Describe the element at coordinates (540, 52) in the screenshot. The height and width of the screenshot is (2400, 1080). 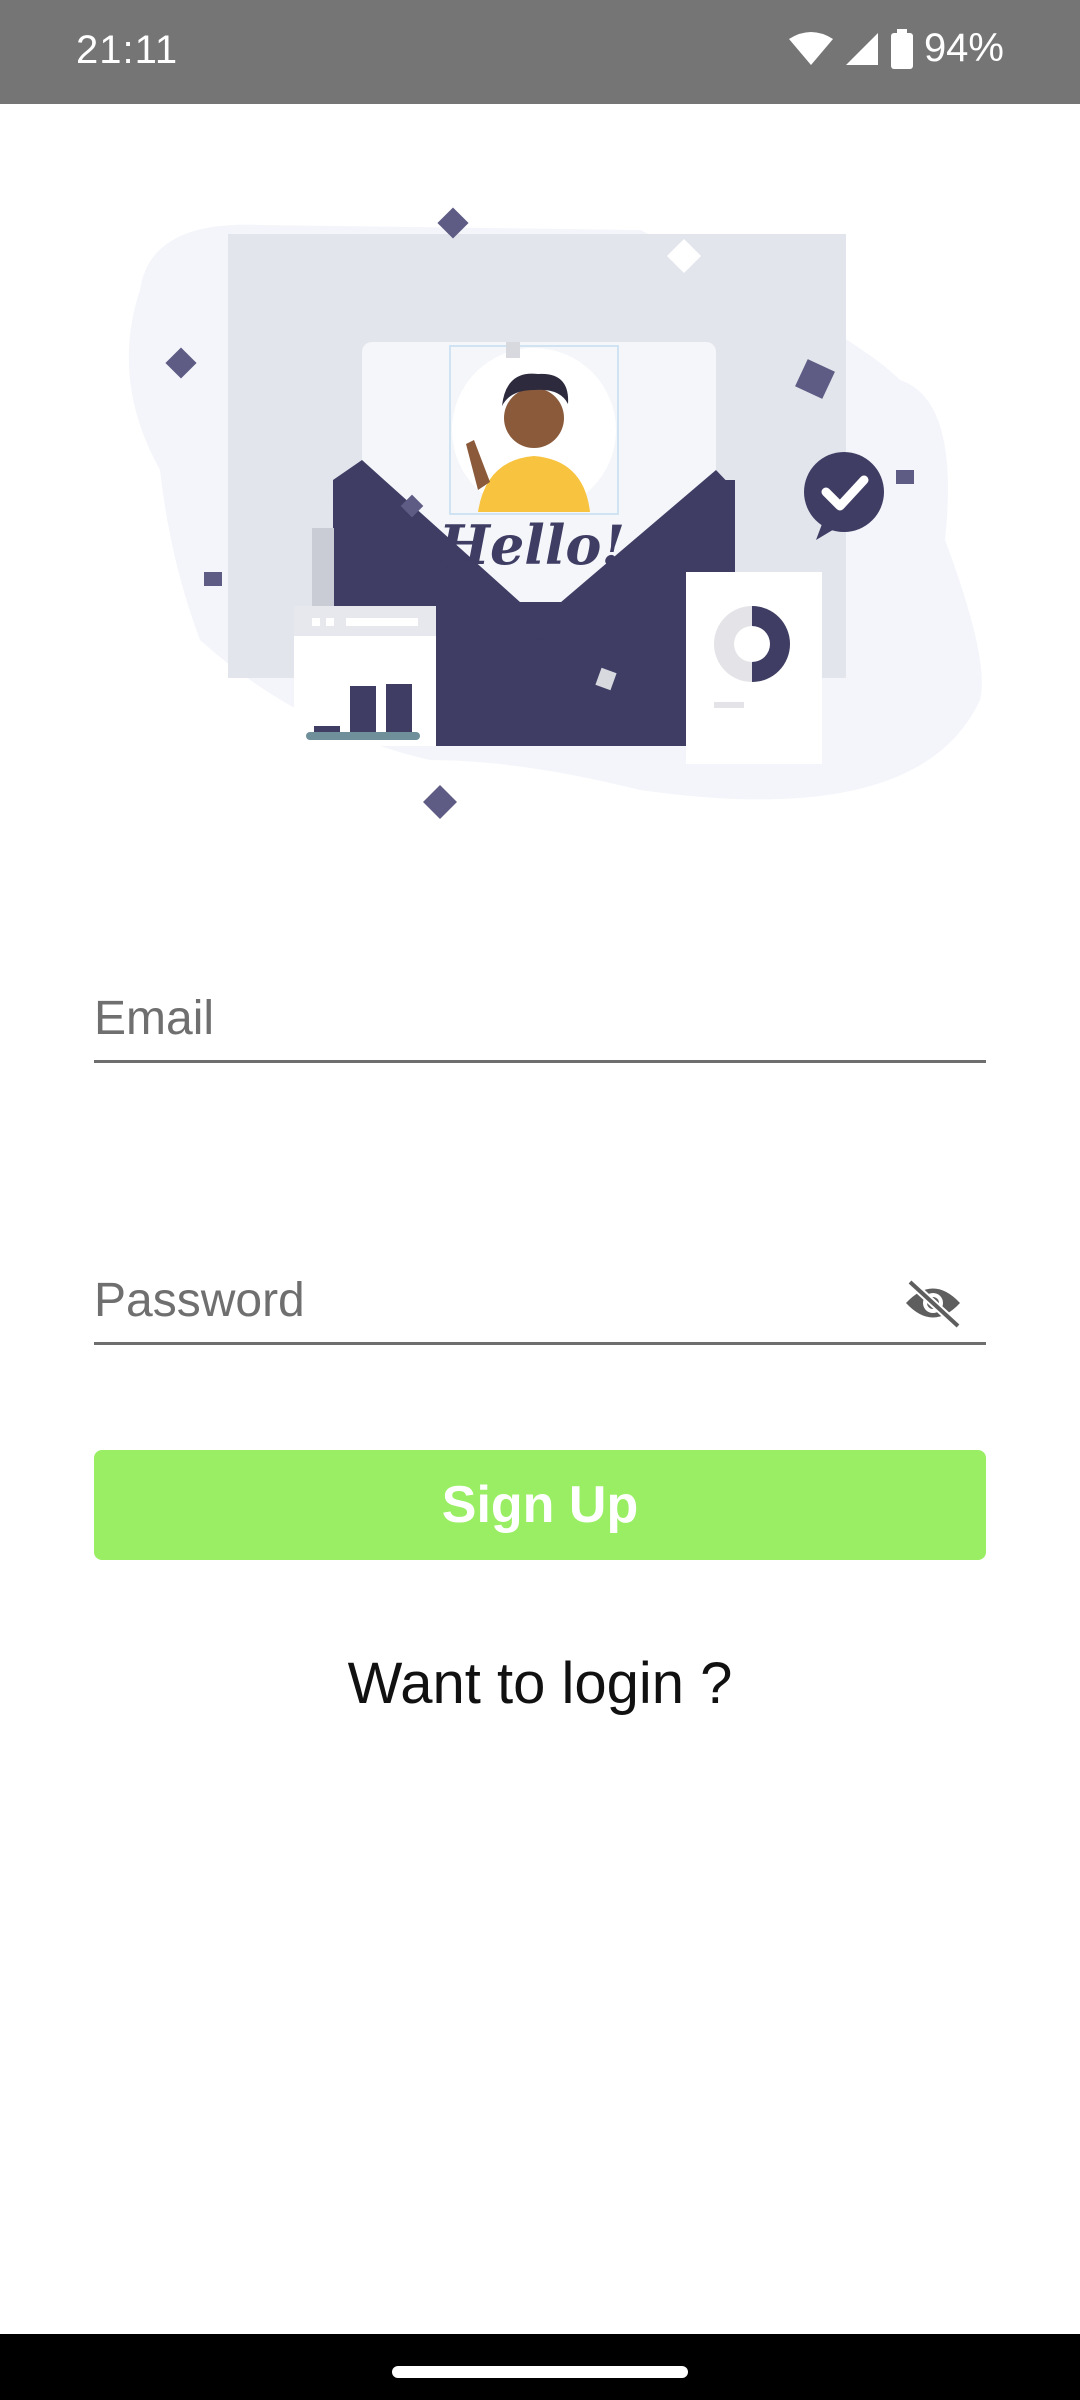
I see `status-bar: 21:11 94%` at that location.